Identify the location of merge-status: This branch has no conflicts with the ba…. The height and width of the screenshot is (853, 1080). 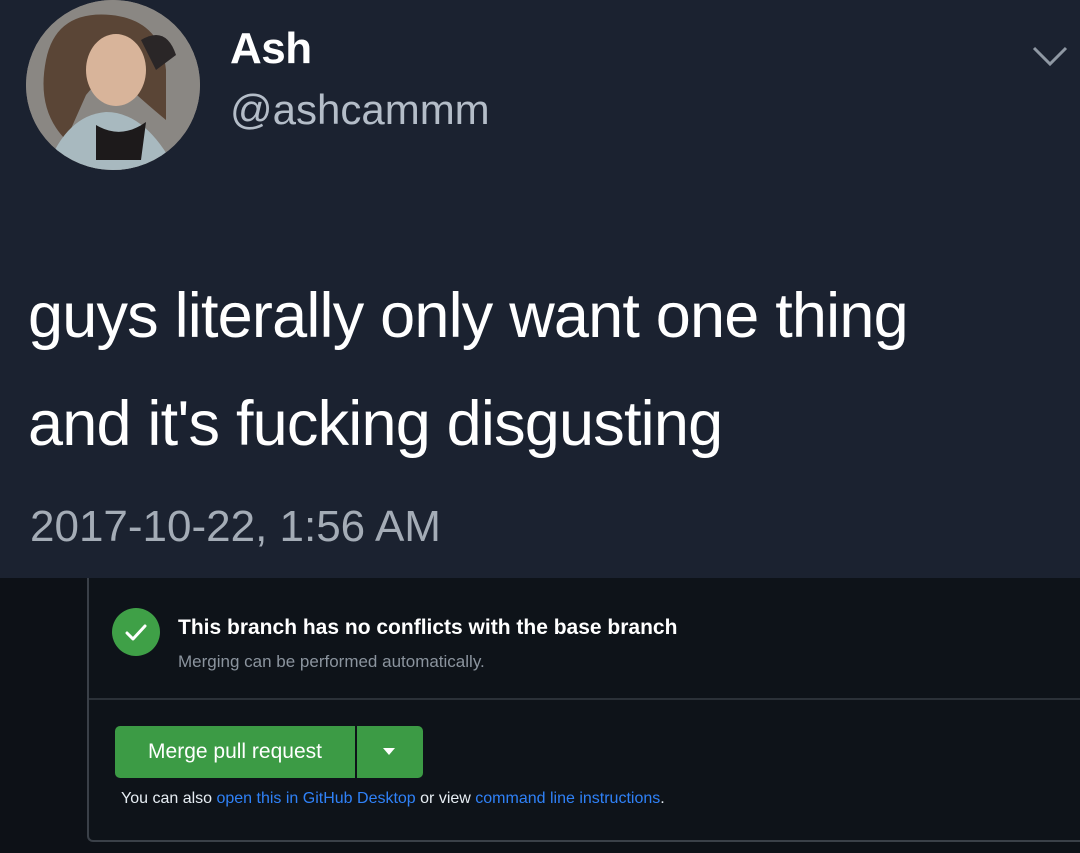
(584, 639).